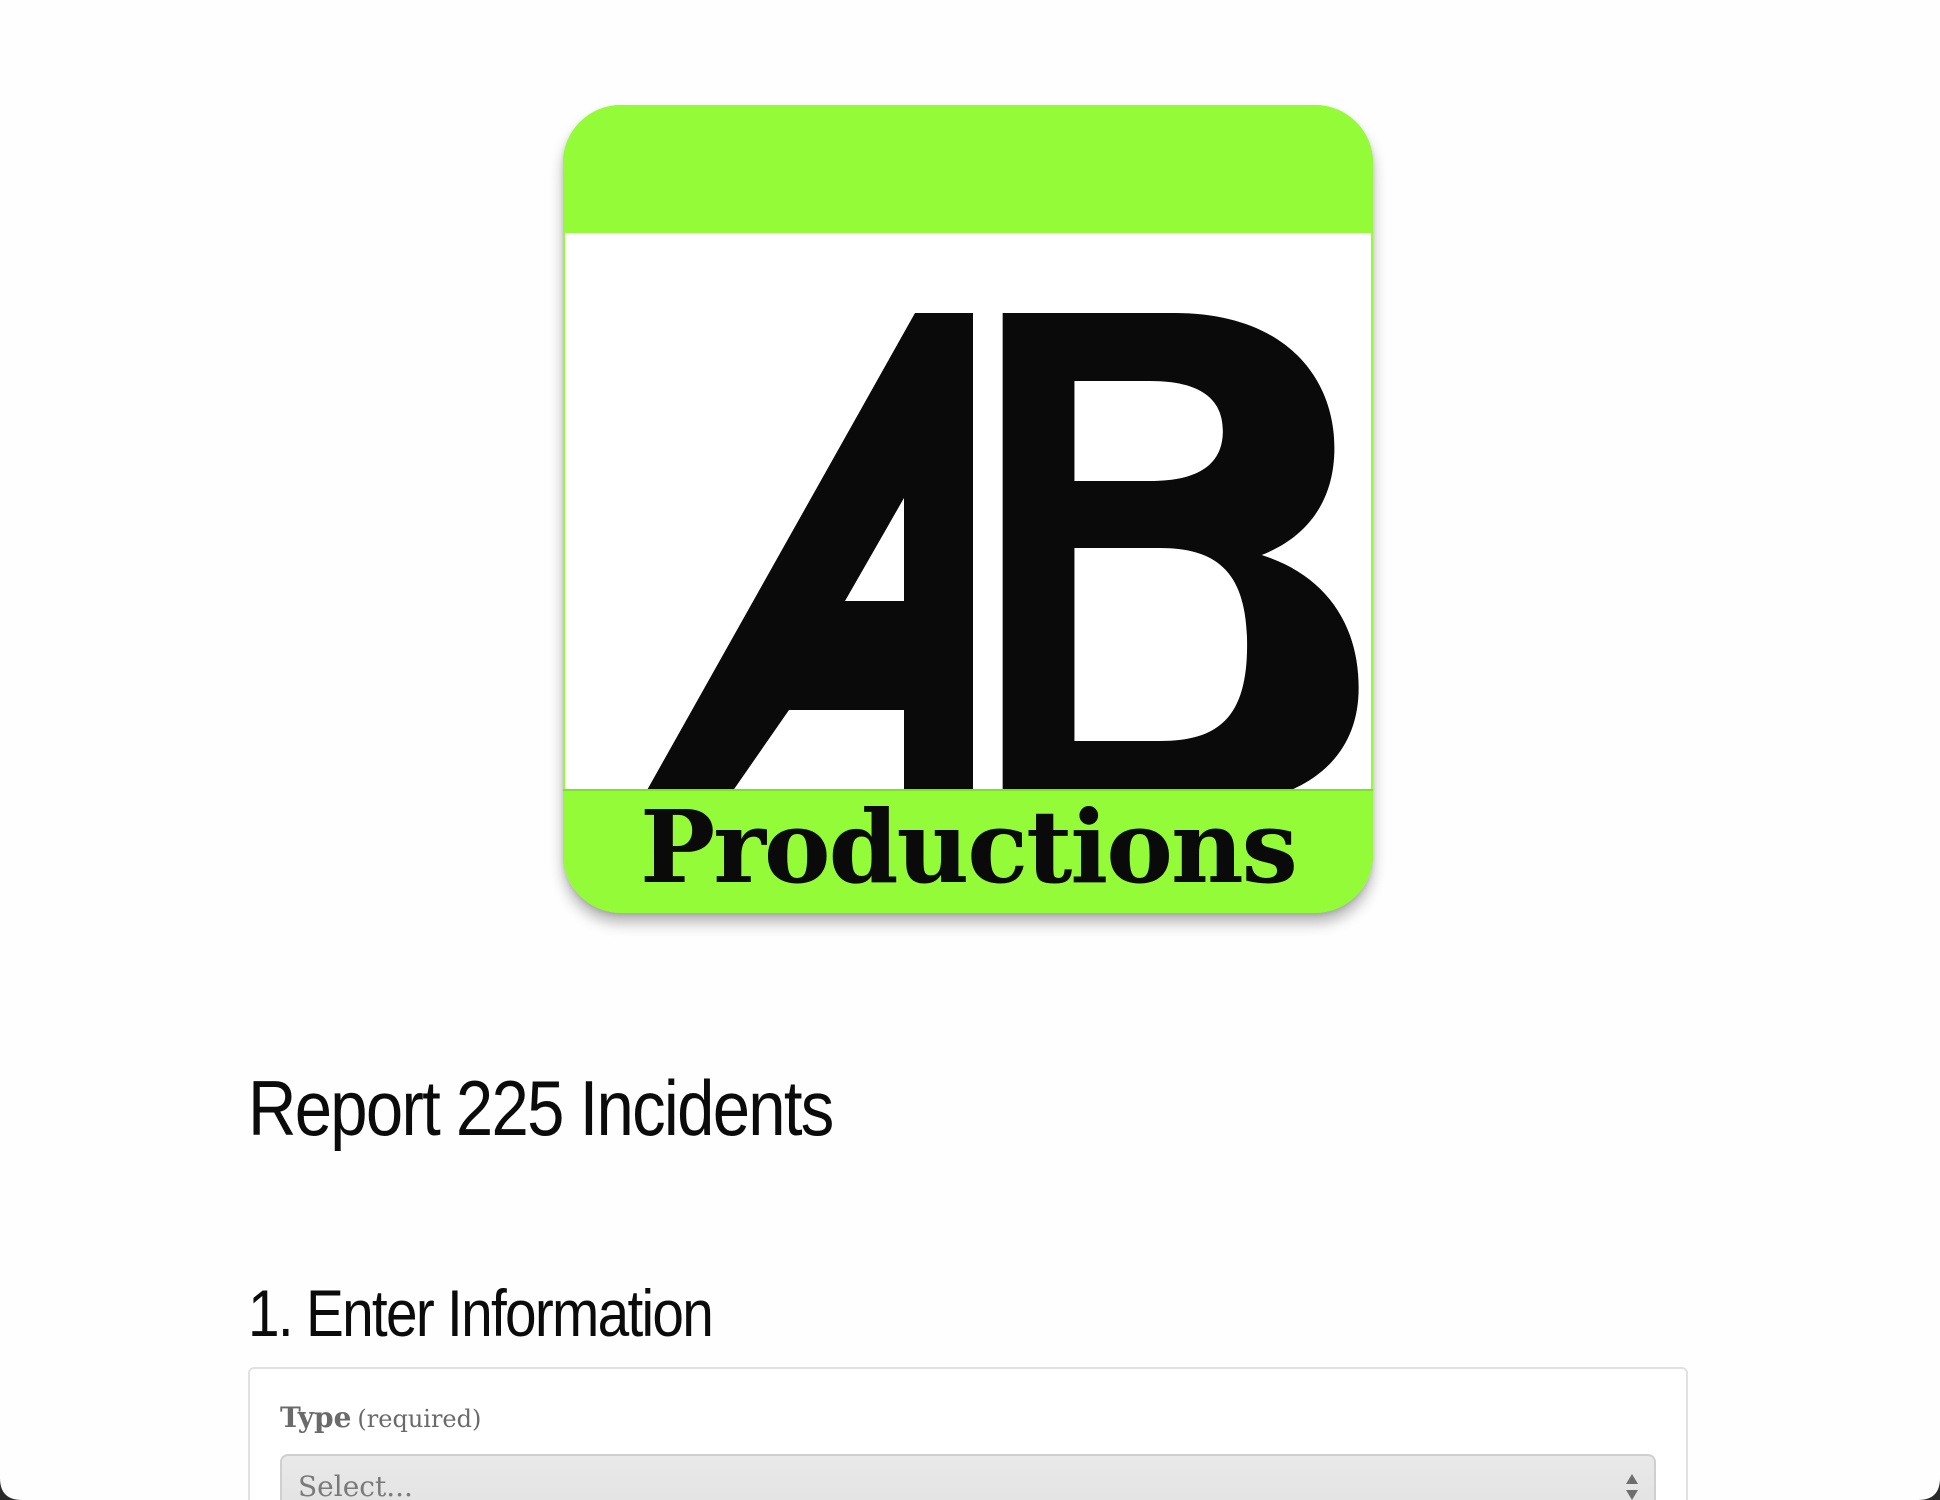  I want to click on select-arrows-icon, so click(1632, 1487).